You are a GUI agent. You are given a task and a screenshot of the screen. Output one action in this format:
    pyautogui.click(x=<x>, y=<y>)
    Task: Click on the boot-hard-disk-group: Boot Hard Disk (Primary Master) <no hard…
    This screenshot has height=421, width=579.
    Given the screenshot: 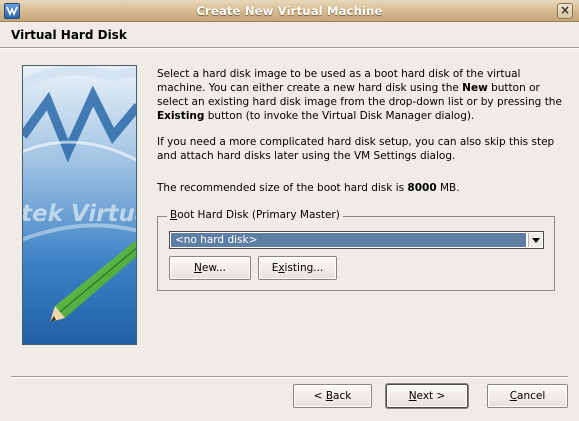 What is the action you would take?
    pyautogui.click(x=356, y=250)
    